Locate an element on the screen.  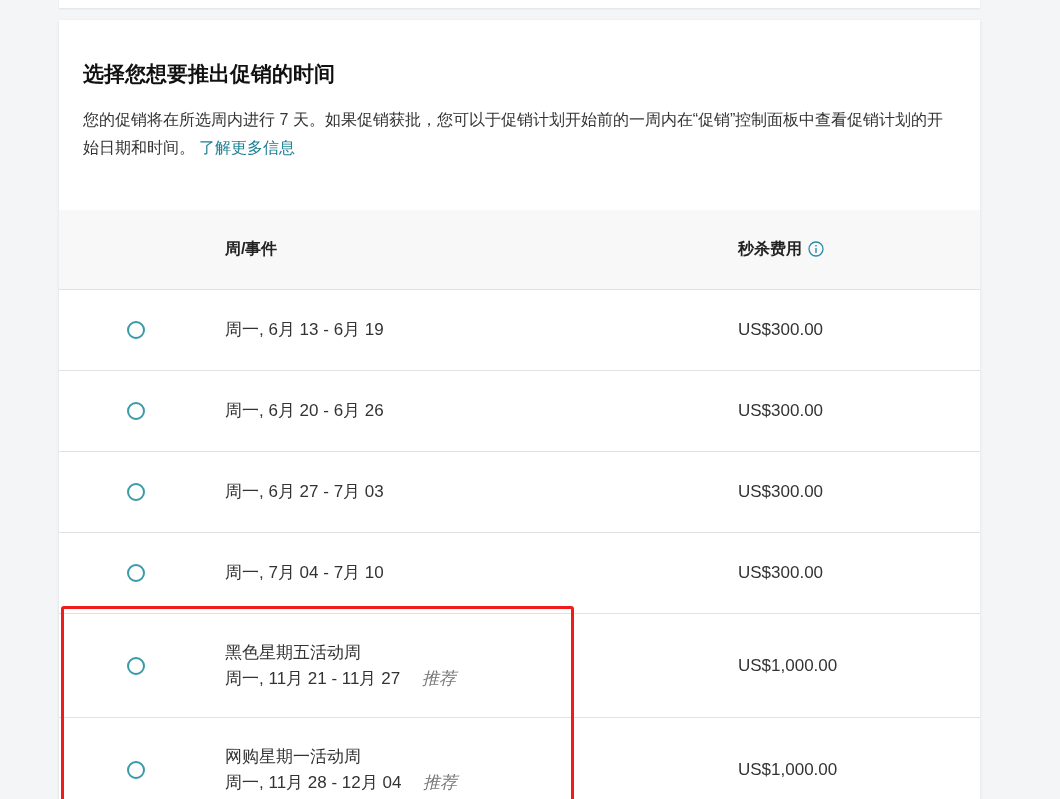
column-header: 周/事件 is located at coordinates (251, 248).